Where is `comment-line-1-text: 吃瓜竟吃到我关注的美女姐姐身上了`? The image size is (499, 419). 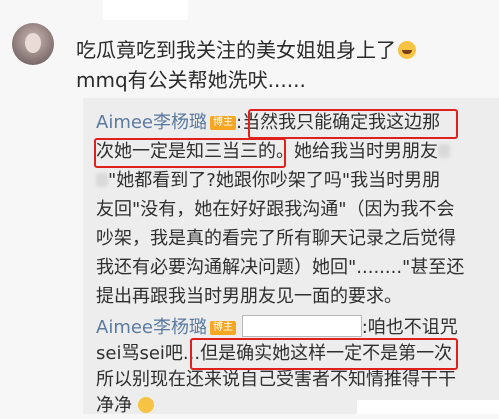
comment-line-1-text: 吃瓜竟吃到我关注的美女姐姐身上了 is located at coordinates (236, 50).